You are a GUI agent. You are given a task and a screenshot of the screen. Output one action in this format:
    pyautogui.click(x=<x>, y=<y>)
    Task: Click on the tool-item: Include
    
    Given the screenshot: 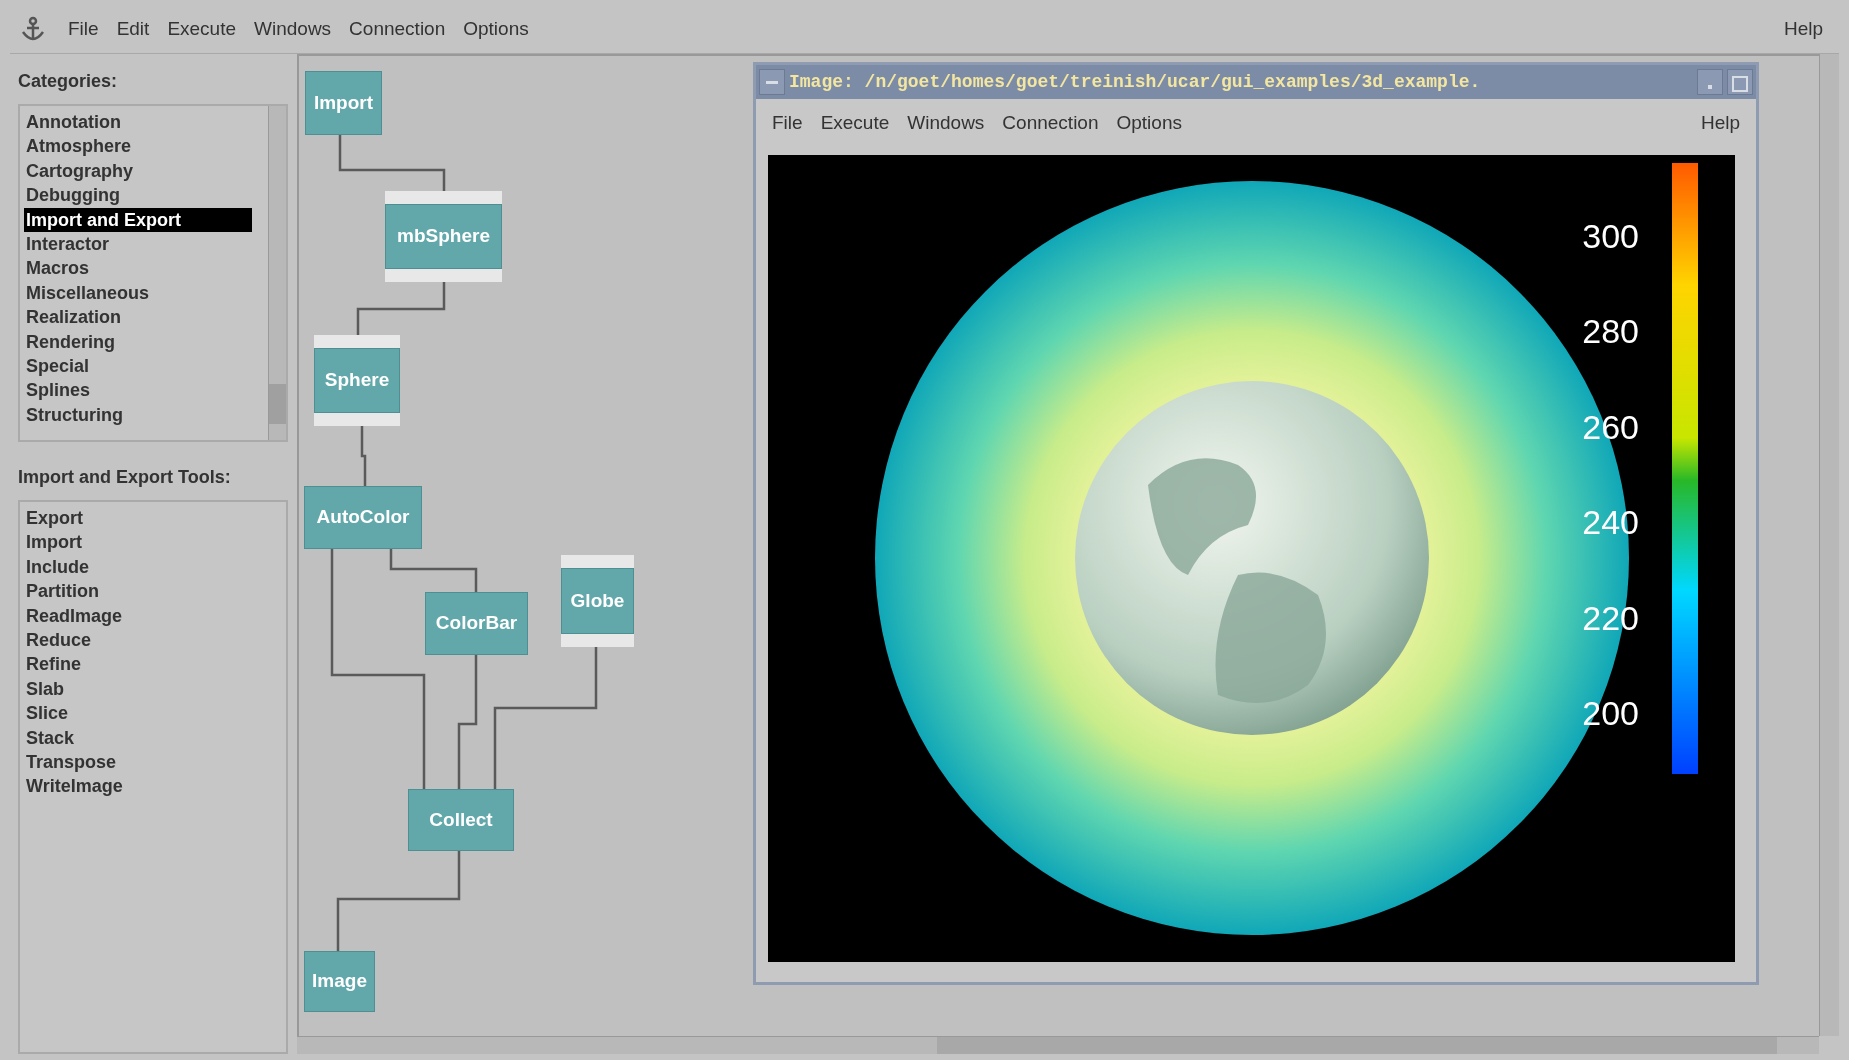 What is the action you would take?
    pyautogui.click(x=155, y=567)
    